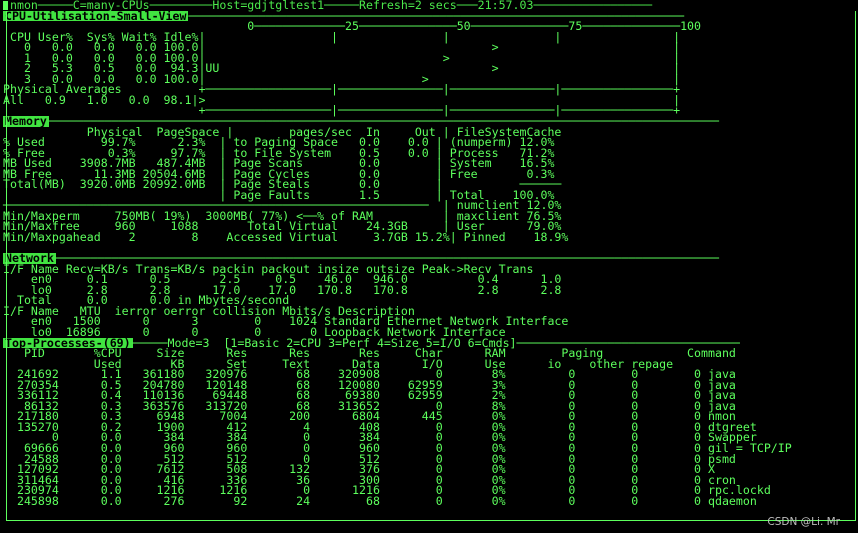 This screenshot has width=858, height=533. I want to click on frame-left-border, so click(6, 265).